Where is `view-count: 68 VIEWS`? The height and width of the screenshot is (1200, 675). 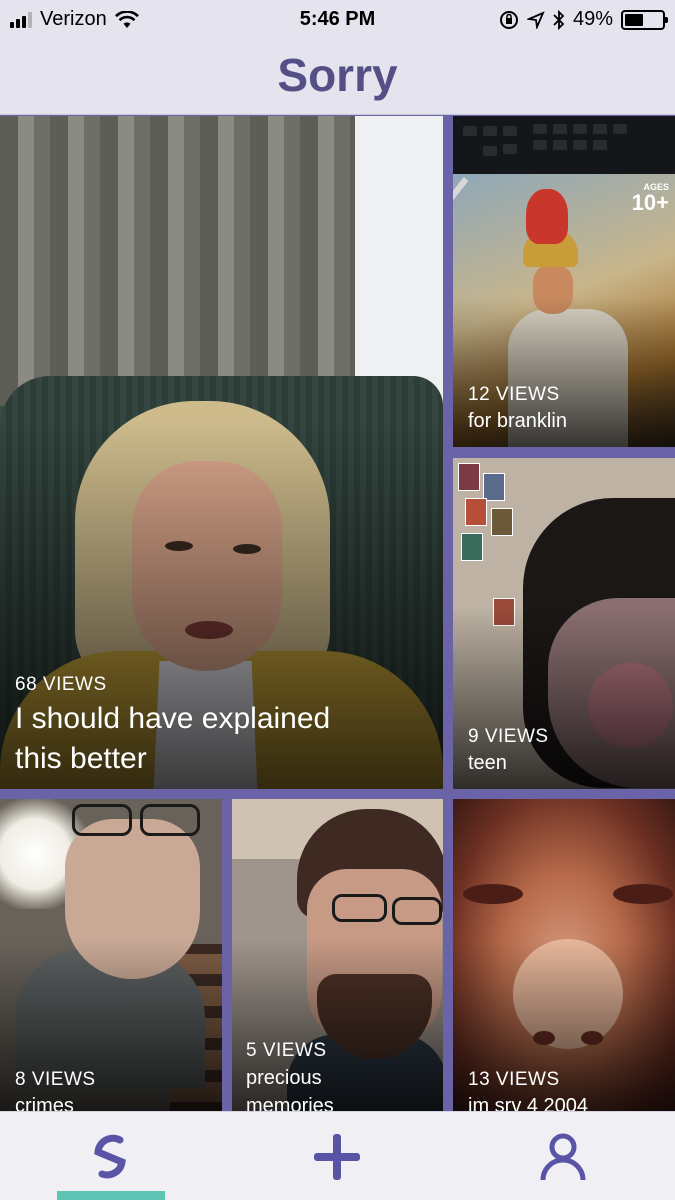 view-count: 68 VIEWS is located at coordinates (61, 684).